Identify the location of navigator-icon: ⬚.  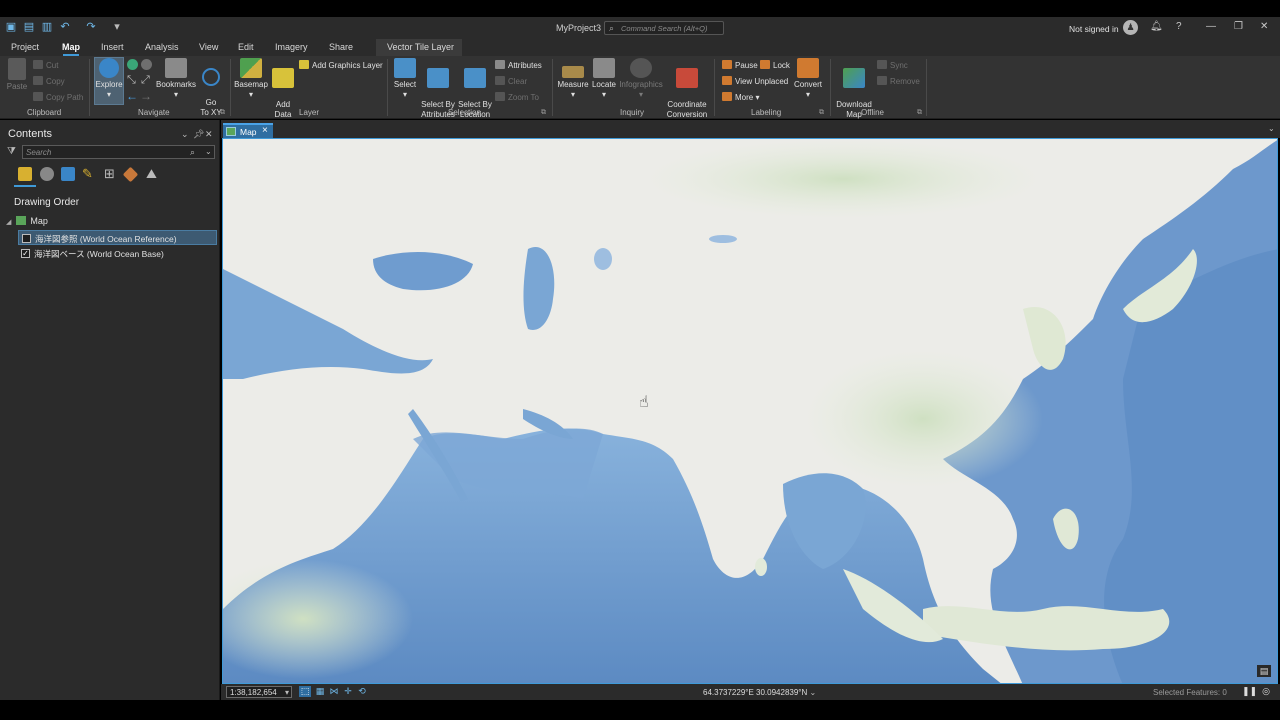
(305, 691).